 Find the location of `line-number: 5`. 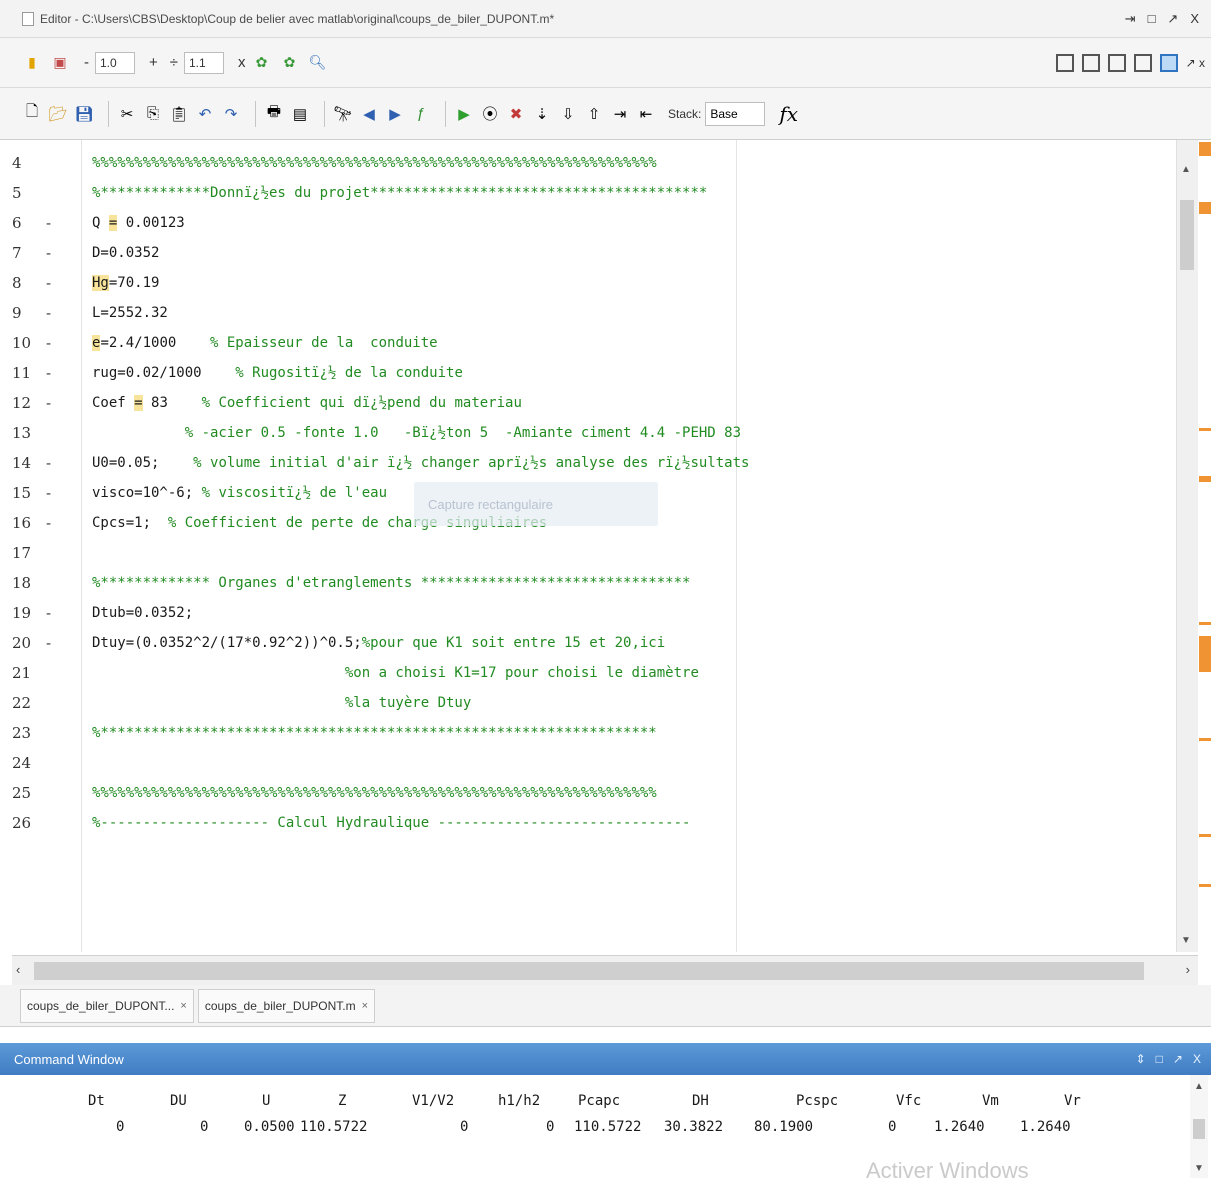

line-number: 5 is located at coordinates (47, 193).